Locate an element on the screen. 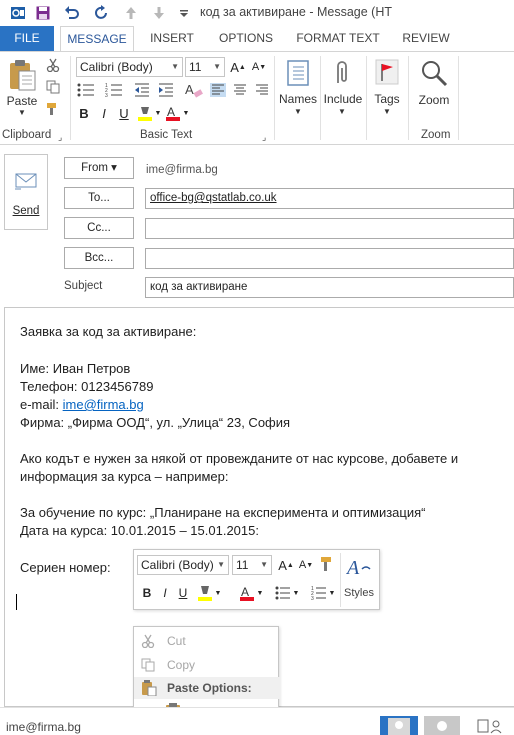 This screenshot has width=514, height=735. menu-item-label: Paste Options: is located at coordinates (209, 688).